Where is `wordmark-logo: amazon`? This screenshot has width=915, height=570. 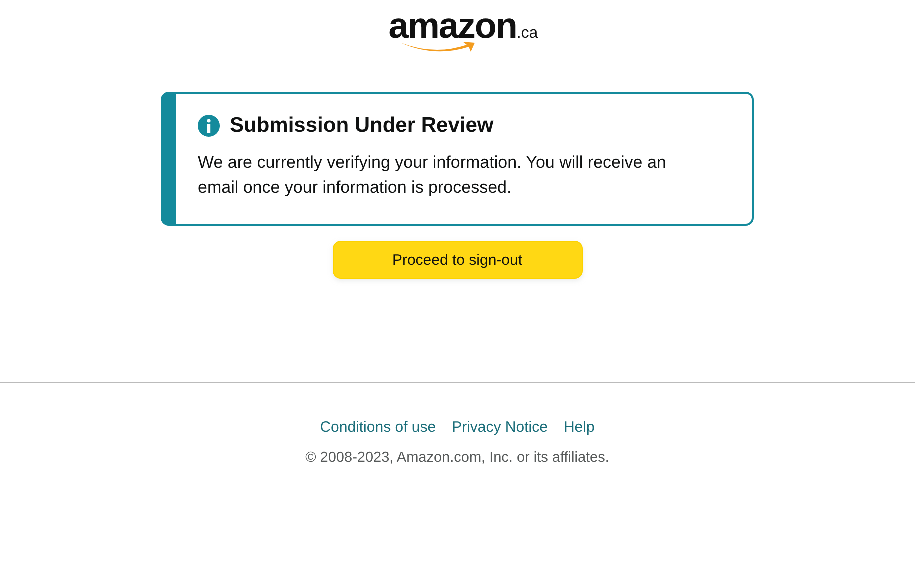 wordmark-logo: amazon is located at coordinates (452, 26).